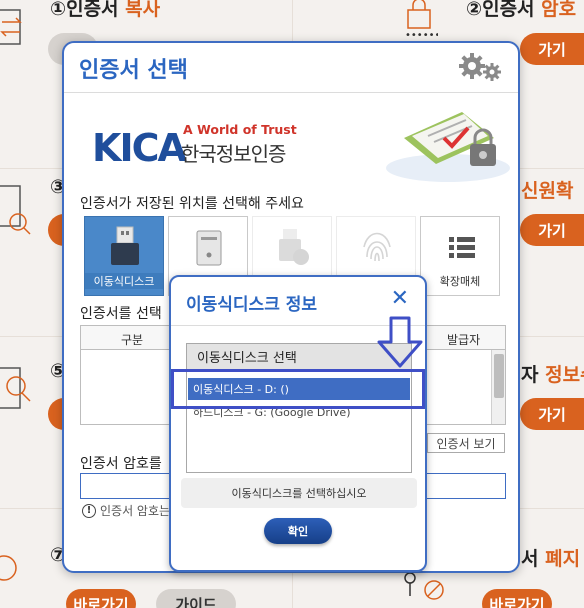 This screenshot has height=608, width=584. What do you see at coordinates (121, 464) in the screenshot?
I see `password-label: 인증서 암호를` at bounding box center [121, 464].